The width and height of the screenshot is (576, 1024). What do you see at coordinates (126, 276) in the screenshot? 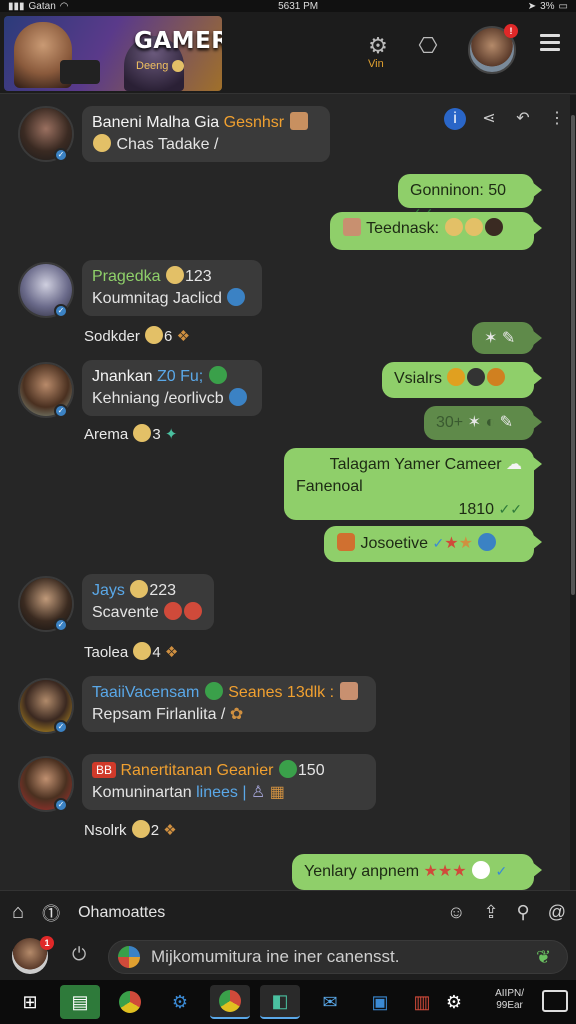
I see `sender-name: Pragedka` at bounding box center [126, 276].